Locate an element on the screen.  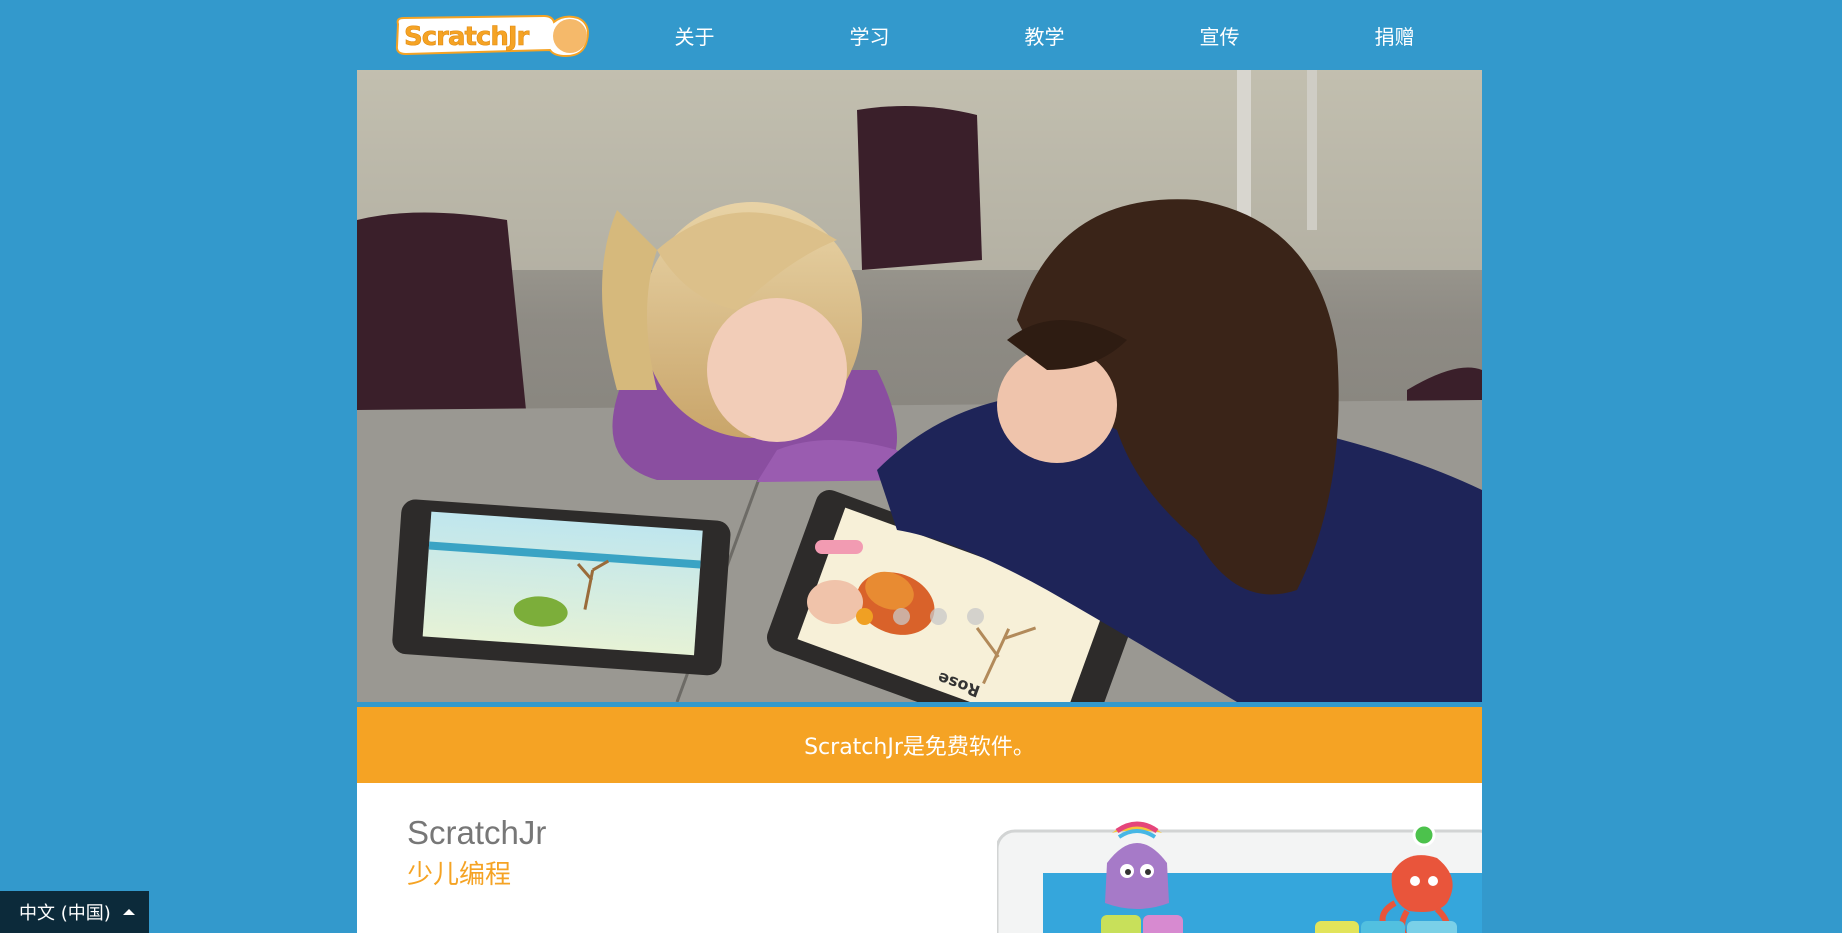
nav-item-teach: 教学 is located at coordinates (1044, 35).